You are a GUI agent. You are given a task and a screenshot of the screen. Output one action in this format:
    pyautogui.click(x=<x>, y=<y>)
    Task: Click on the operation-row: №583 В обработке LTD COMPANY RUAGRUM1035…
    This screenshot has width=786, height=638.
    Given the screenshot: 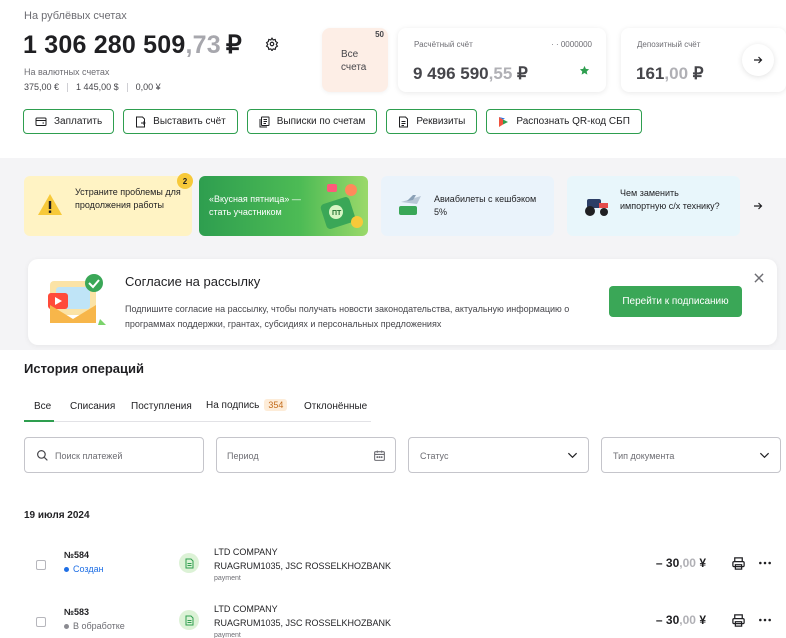 What is the action you would take?
    pyautogui.click(x=405, y=621)
    